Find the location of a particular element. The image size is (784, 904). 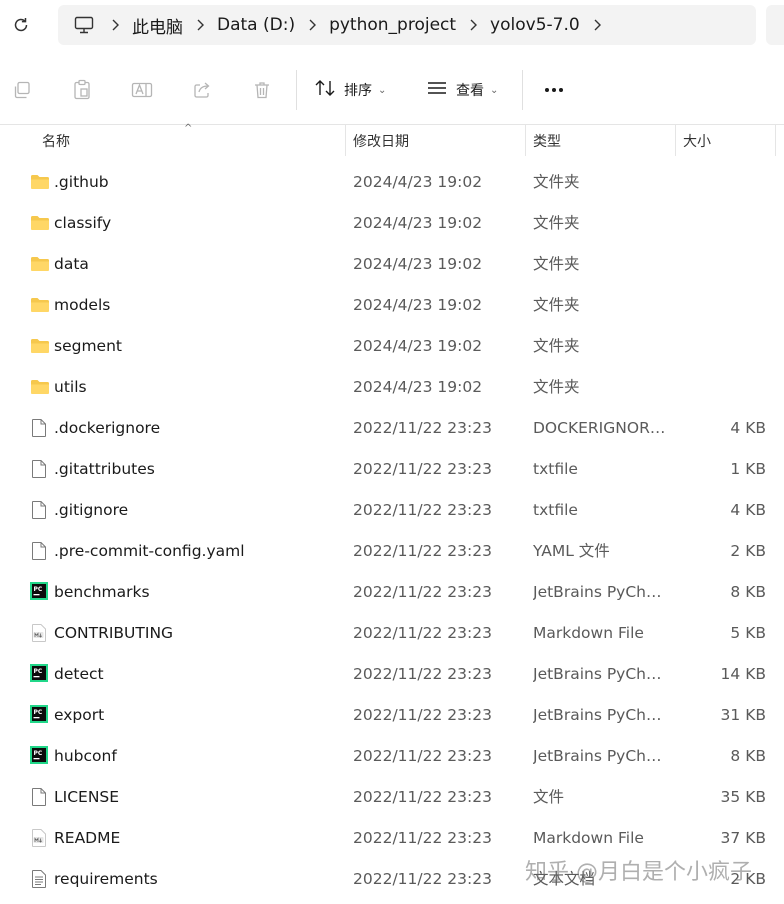

sort-icon is located at coordinates (325, 90).